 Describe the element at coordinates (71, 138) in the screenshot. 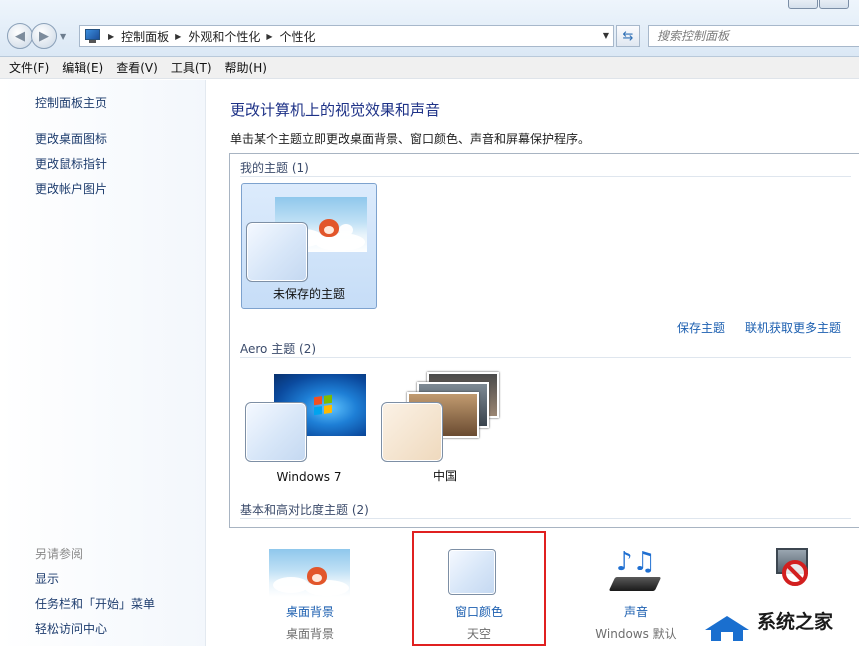

I see `change-desktop-icons-link: 更改桌面图标` at that location.